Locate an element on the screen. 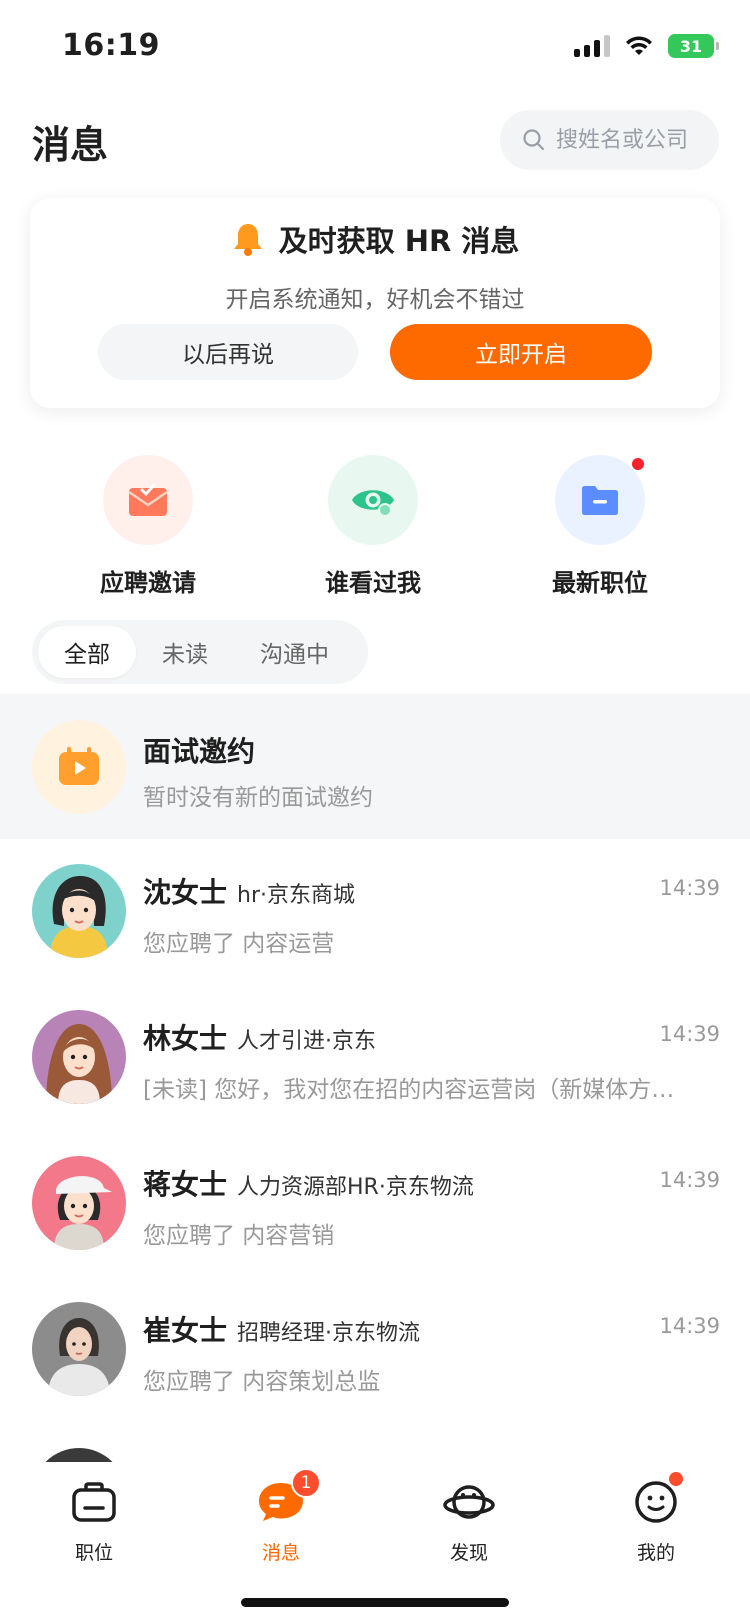 The height and width of the screenshot is (1623, 750). quick-entry-label: 最新职位 is located at coordinates (600, 583).